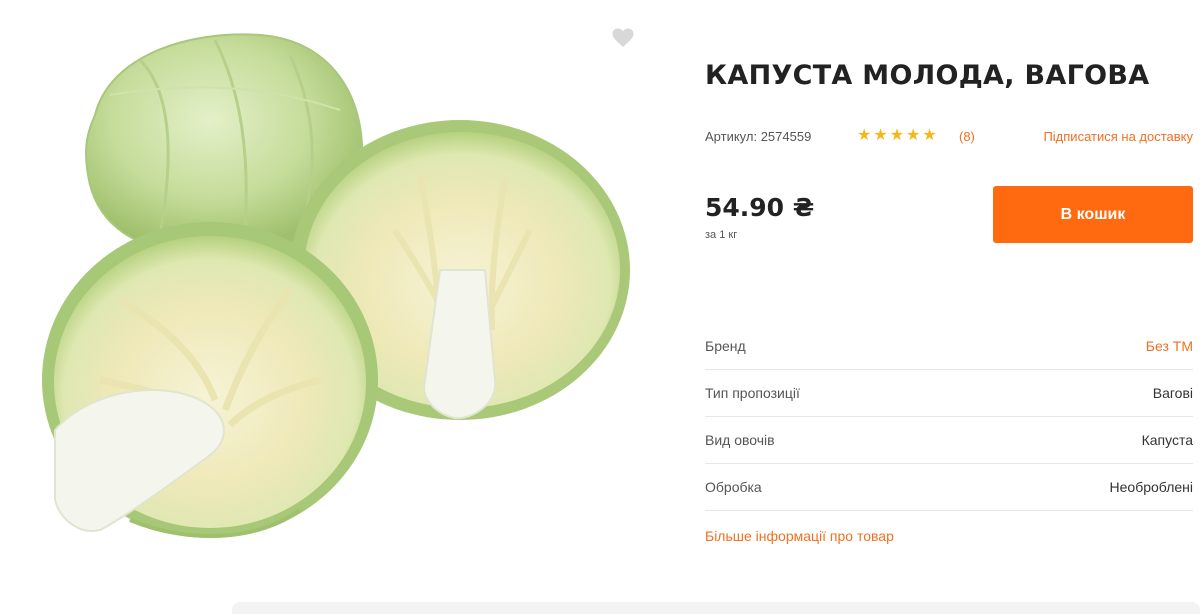  What do you see at coordinates (1167, 440) in the screenshot?
I see `spec-value: Капуста` at bounding box center [1167, 440].